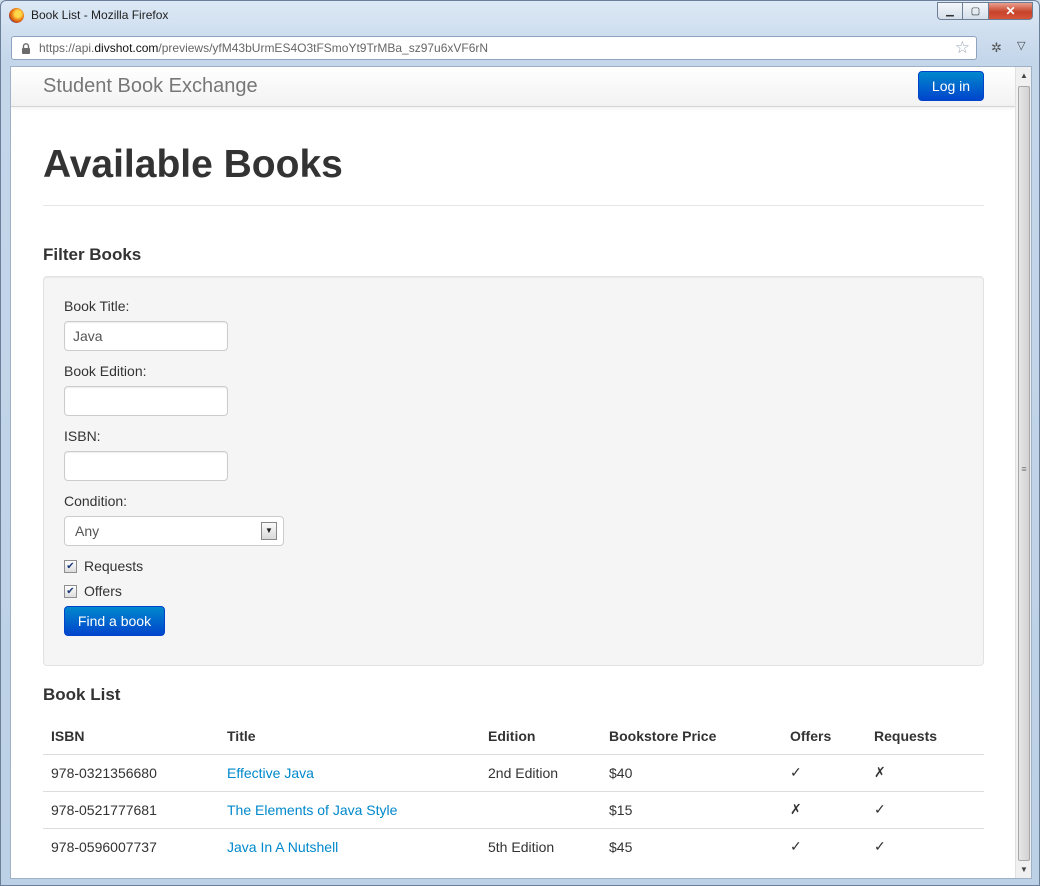 The image size is (1040, 886). I want to click on window-titlebar: Book List - Mozilla Firefox ▁ ▢ ✕, so click(520, 16).